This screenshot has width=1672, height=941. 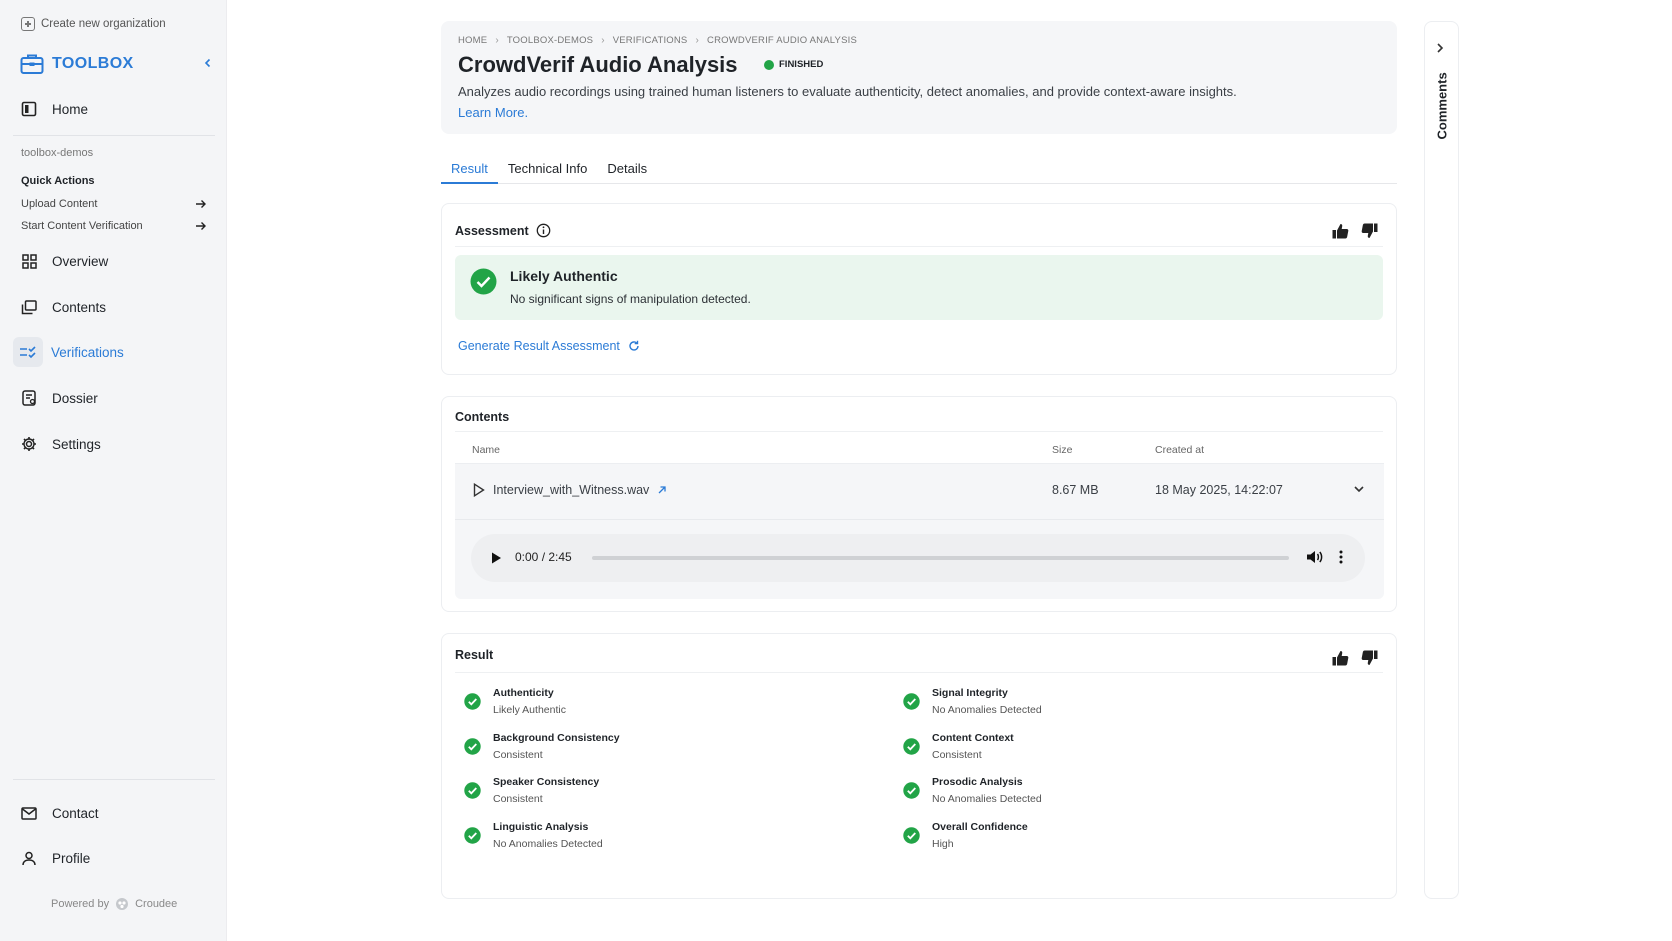 What do you see at coordinates (71, 858) in the screenshot?
I see `sidebar-item-label: Profile` at bounding box center [71, 858].